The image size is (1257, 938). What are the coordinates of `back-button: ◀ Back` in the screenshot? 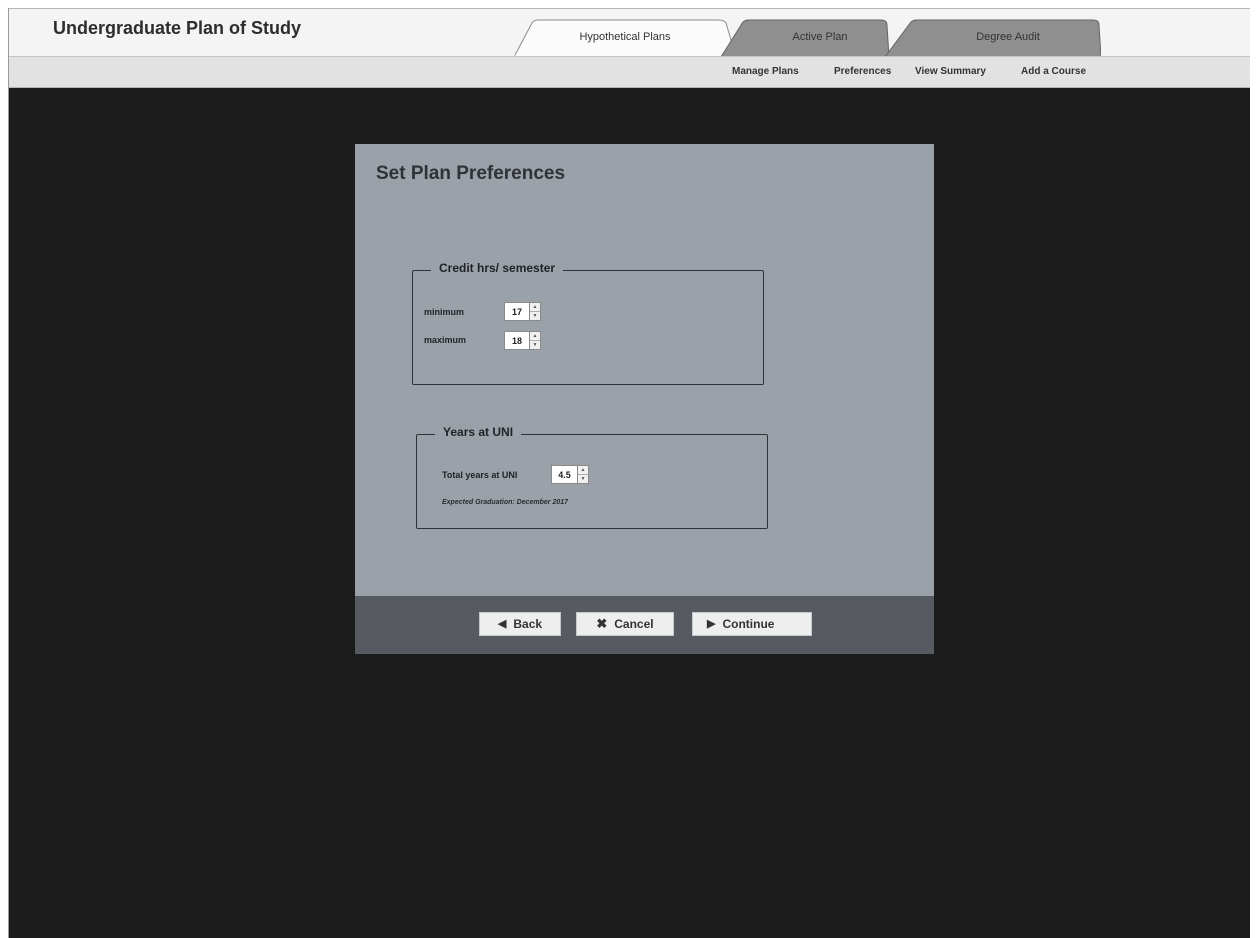 It's located at (520, 624).